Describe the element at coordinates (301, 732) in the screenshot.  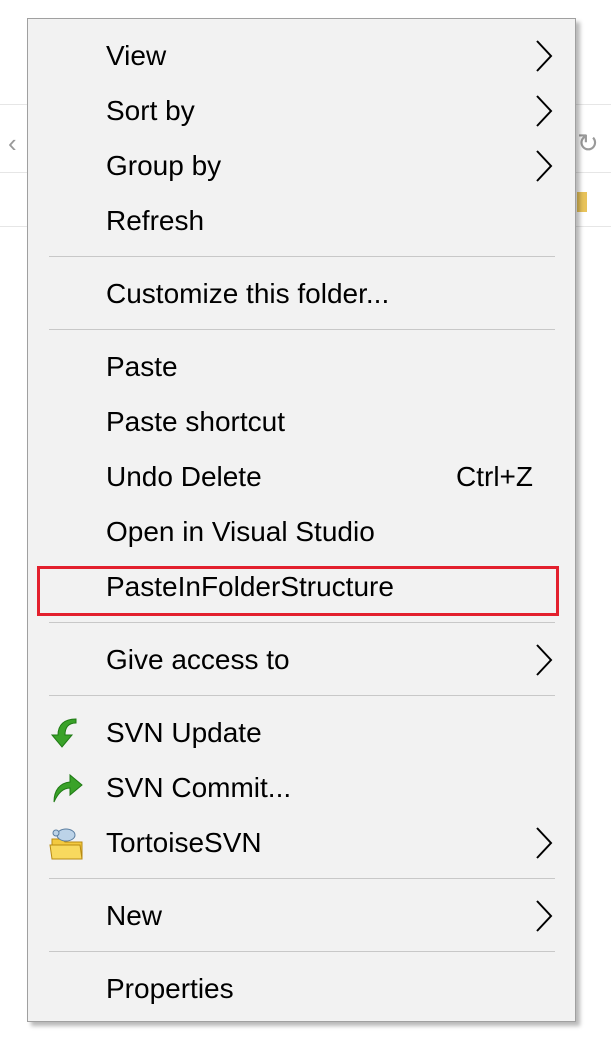
I see `menu-item-svn-update: SVN Update` at that location.